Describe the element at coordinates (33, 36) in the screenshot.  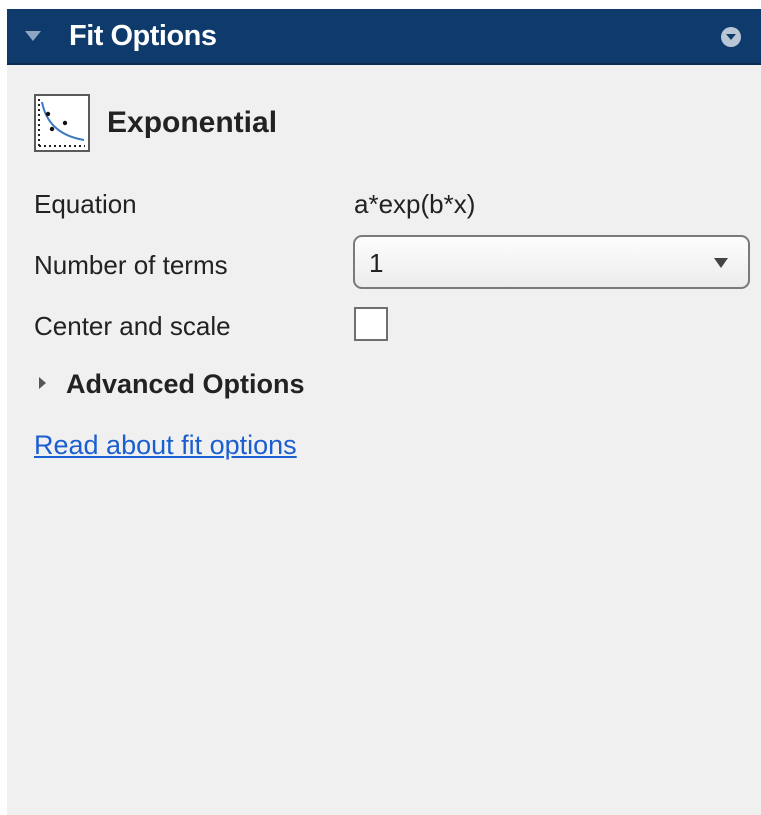
I see `collapse-icon` at that location.